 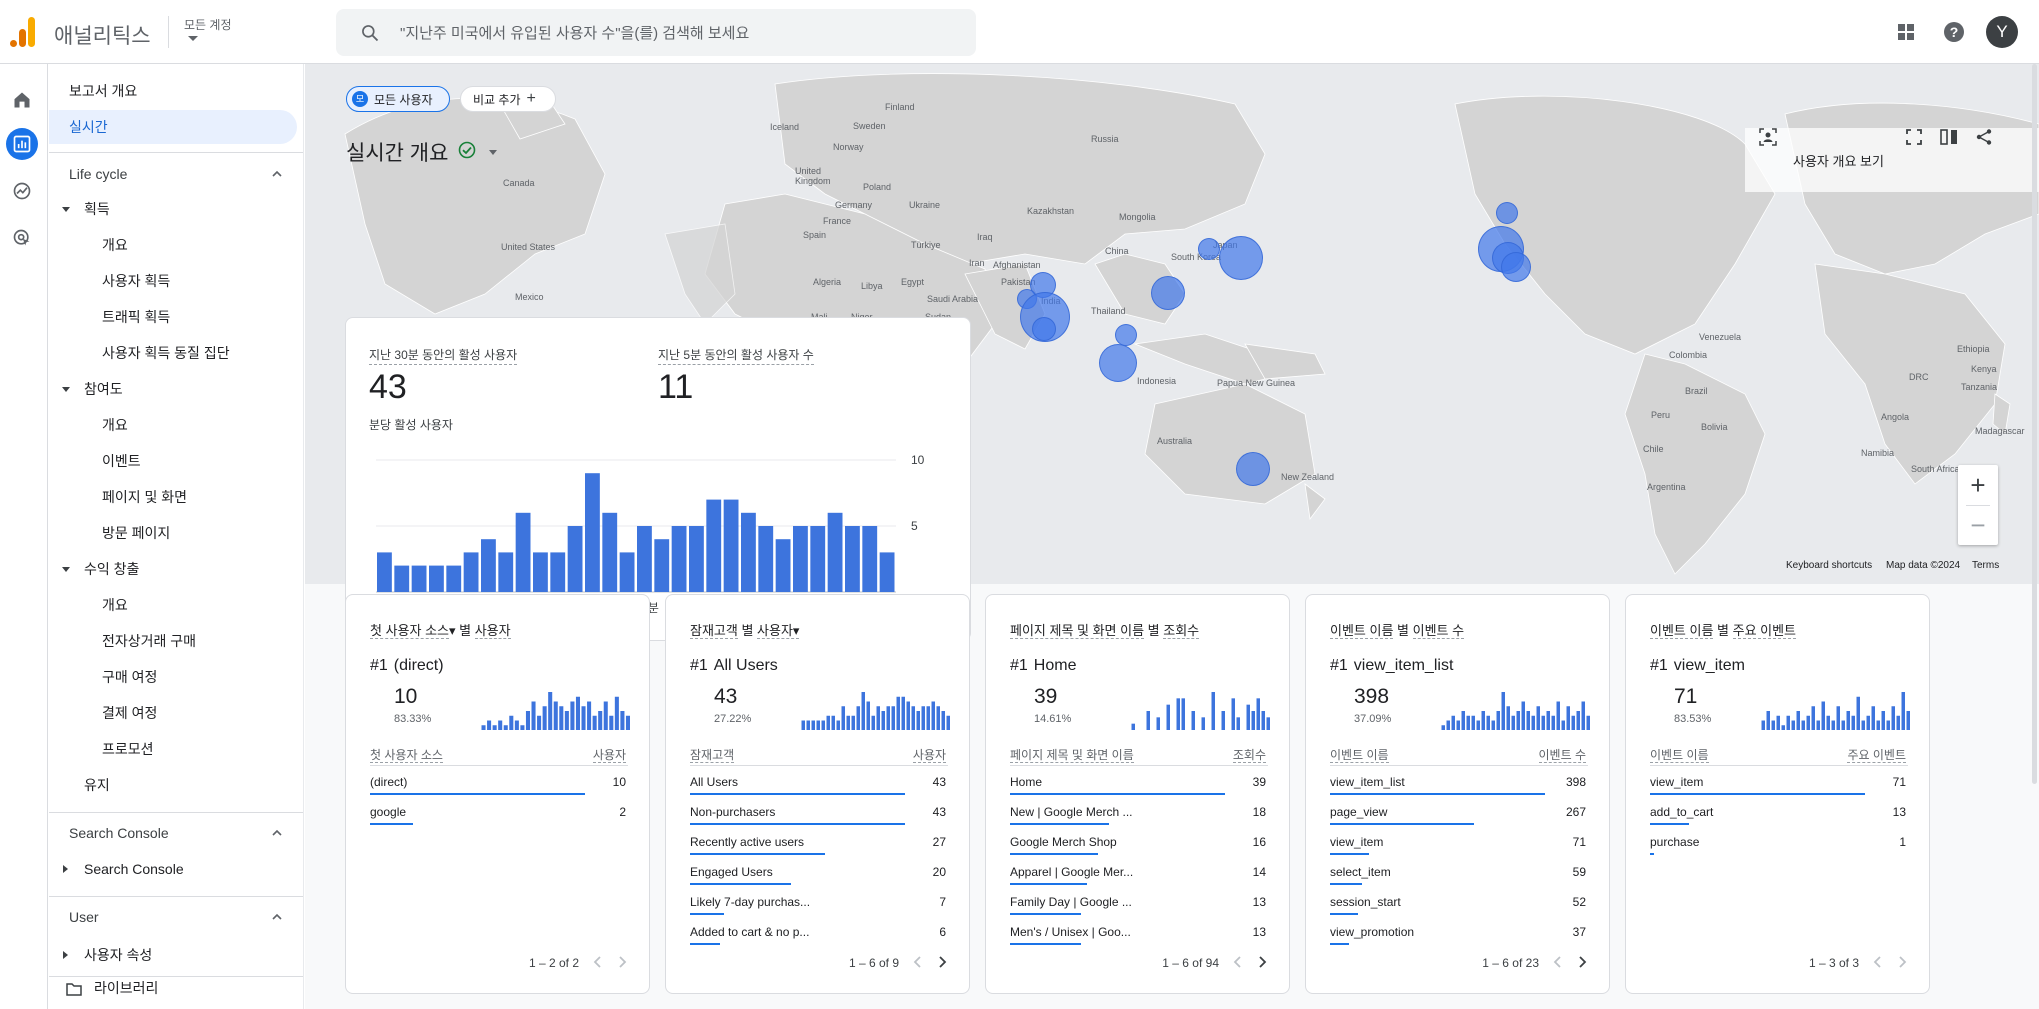 What do you see at coordinates (398, 99) in the screenshot?
I see `segment-chip-all-users: 모 모든 사용자` at bounding box center [398, 99].